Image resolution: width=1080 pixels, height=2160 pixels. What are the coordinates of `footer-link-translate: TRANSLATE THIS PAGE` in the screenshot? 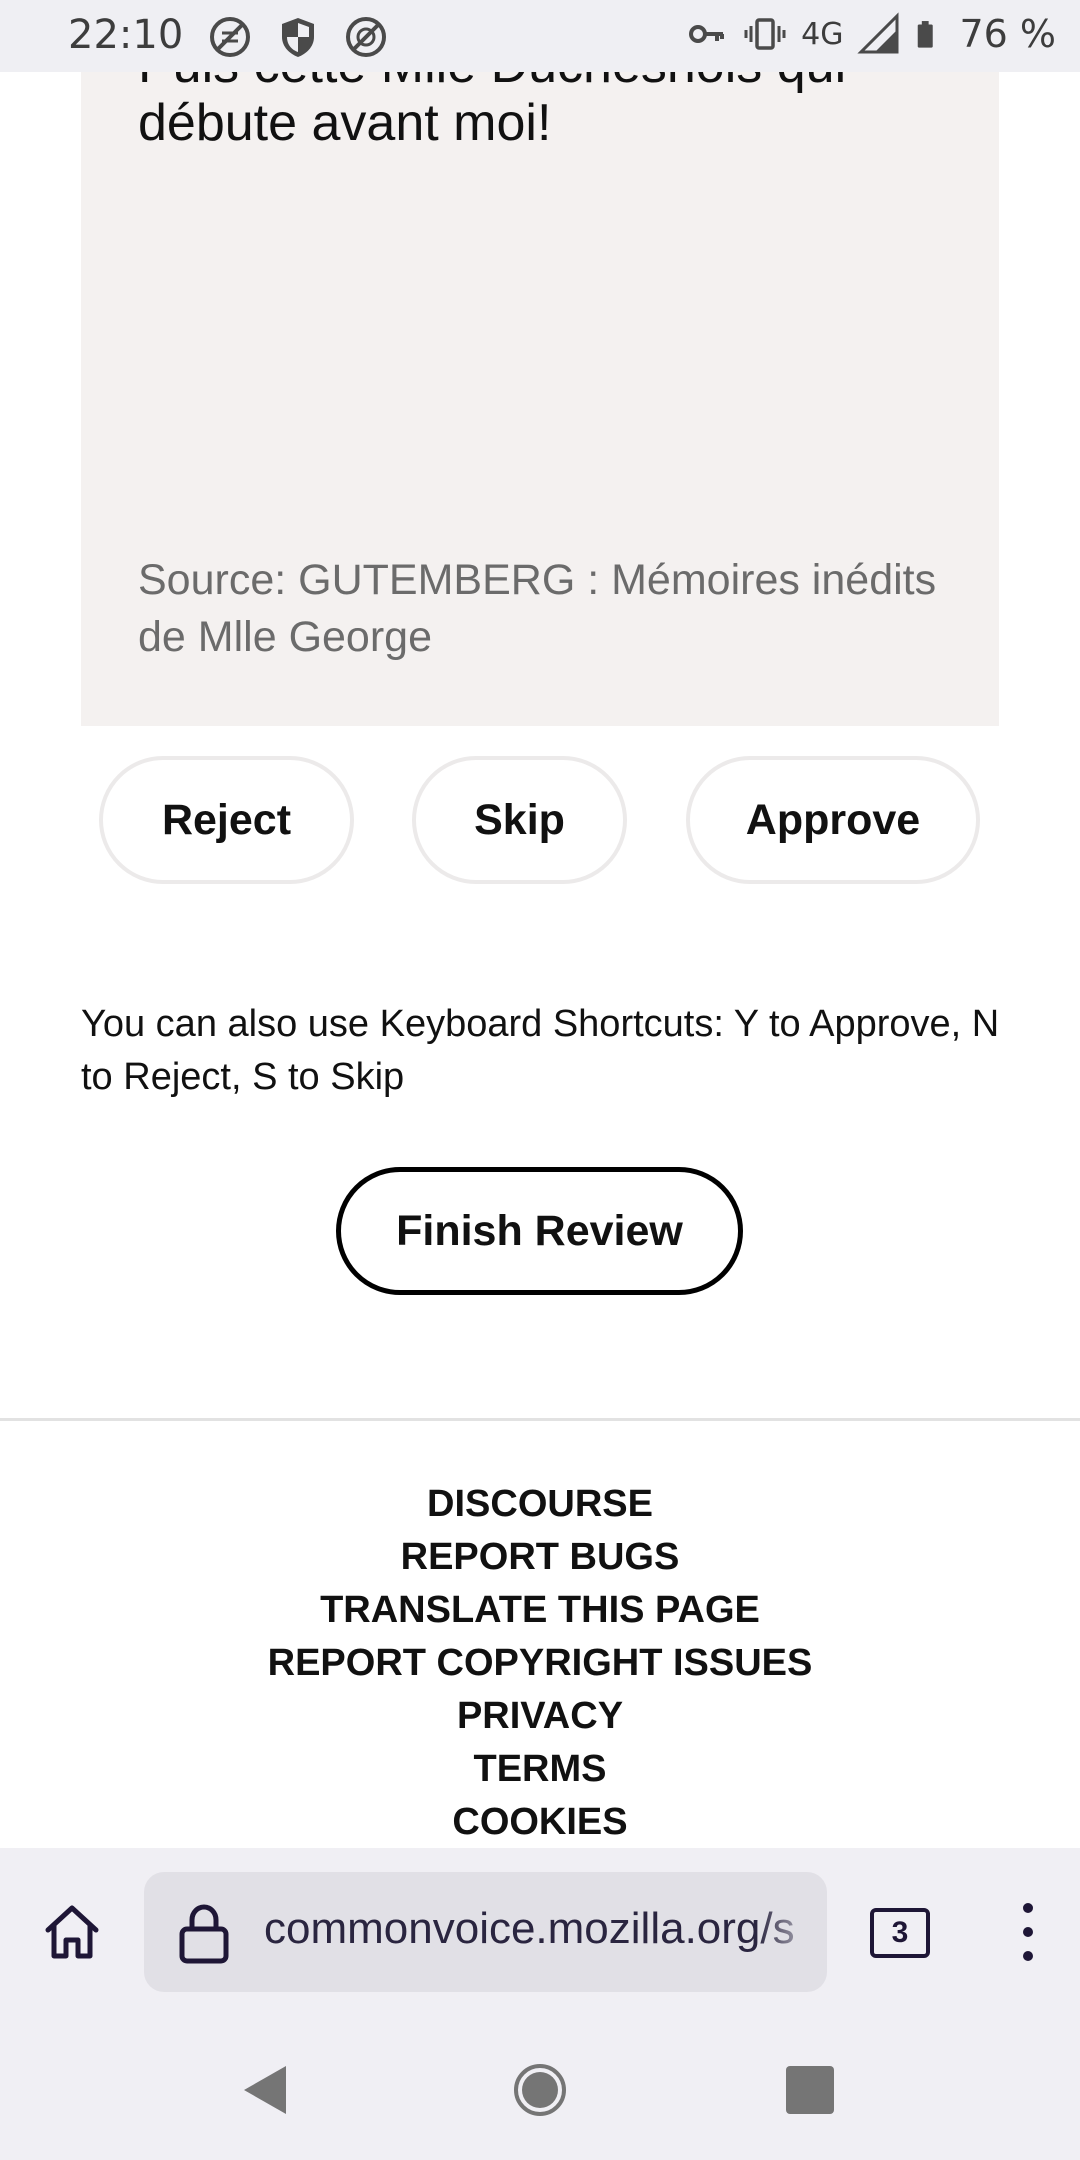 It's located at (540, 1610).